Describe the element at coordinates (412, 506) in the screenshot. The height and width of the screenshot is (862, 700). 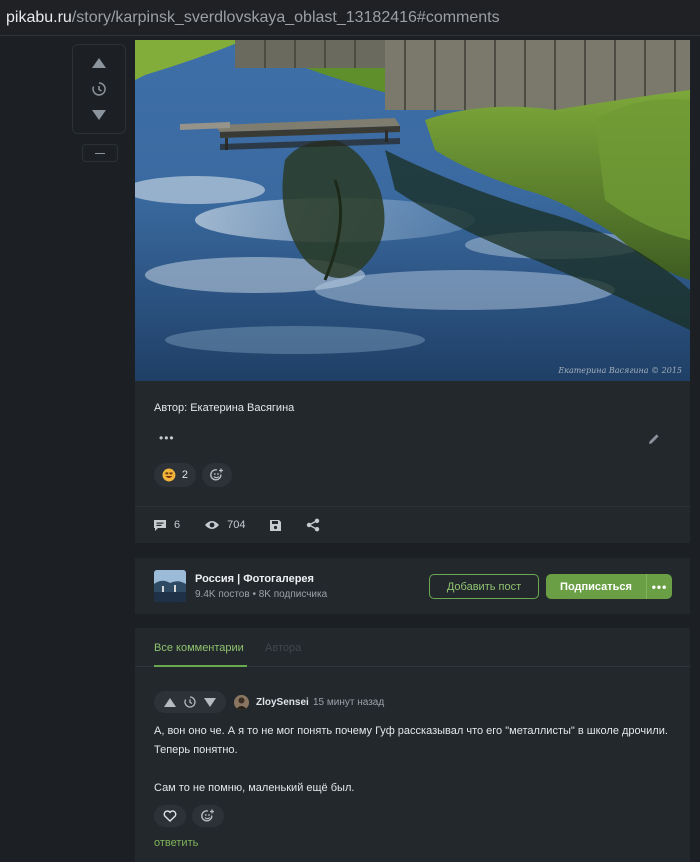
I see `post-divider` at that location.